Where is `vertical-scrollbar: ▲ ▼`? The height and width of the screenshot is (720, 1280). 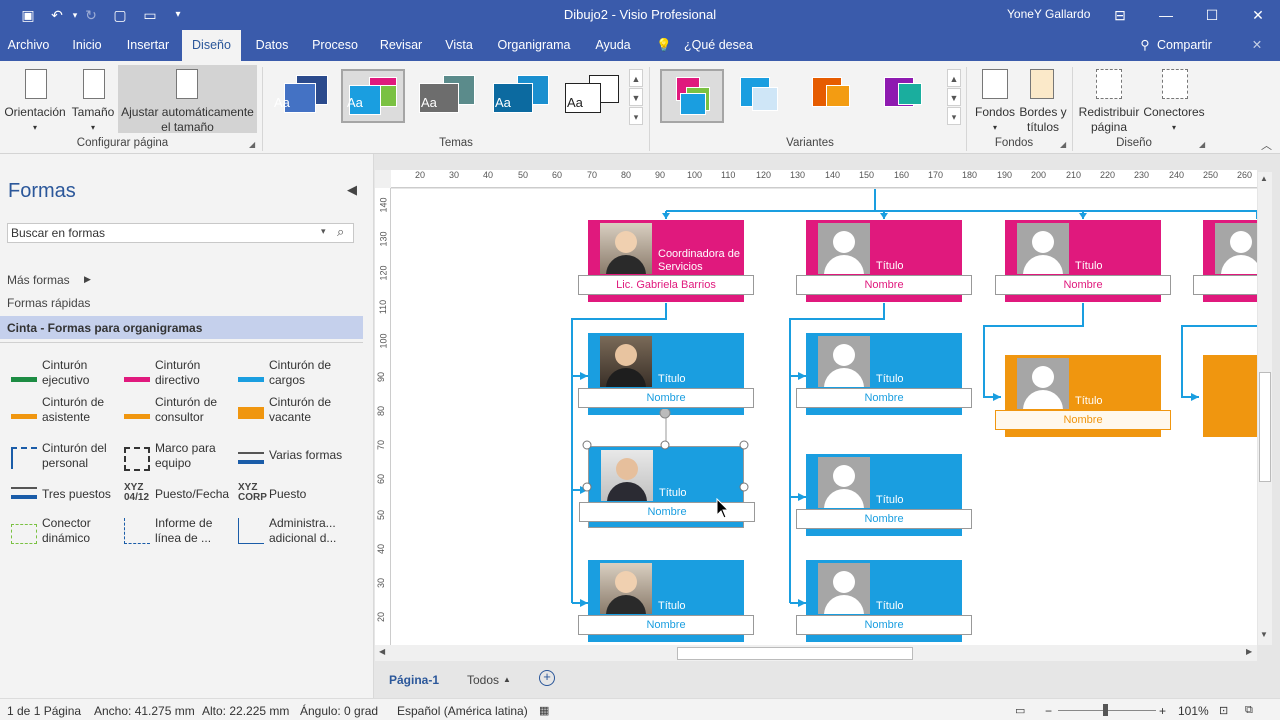
vertical-scrollbar: ▲ ▼ is located at coordinates (1265, 408).